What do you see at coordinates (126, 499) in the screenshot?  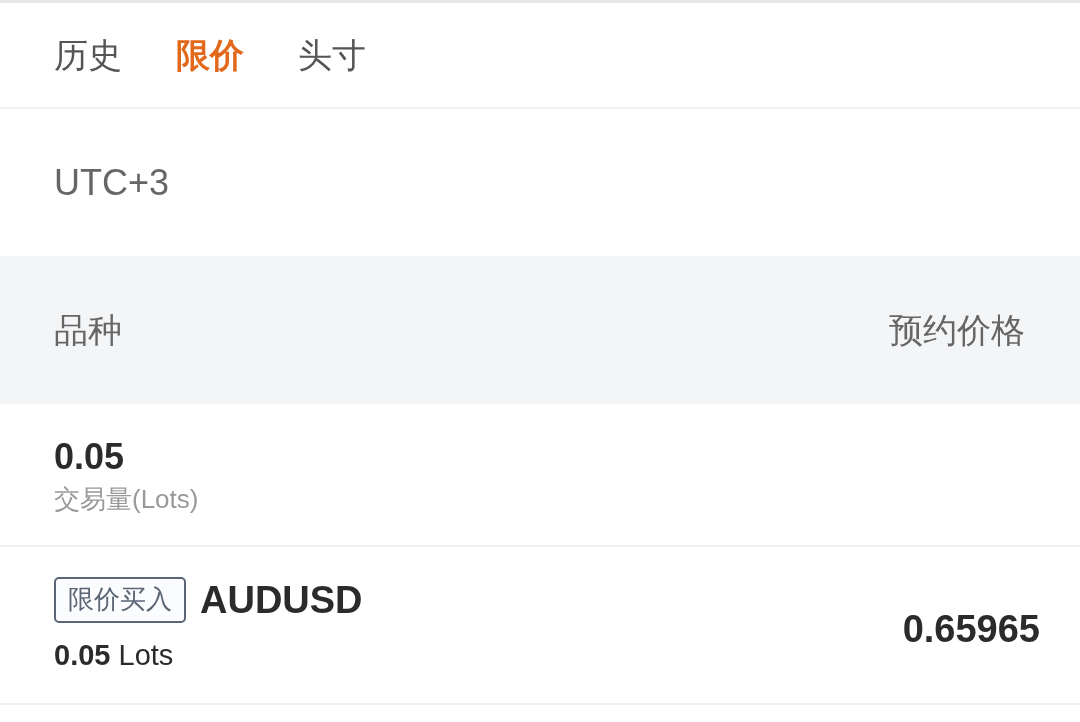 I see `volume-label: 交易量(Lots)` at bounding box center [126, 499].